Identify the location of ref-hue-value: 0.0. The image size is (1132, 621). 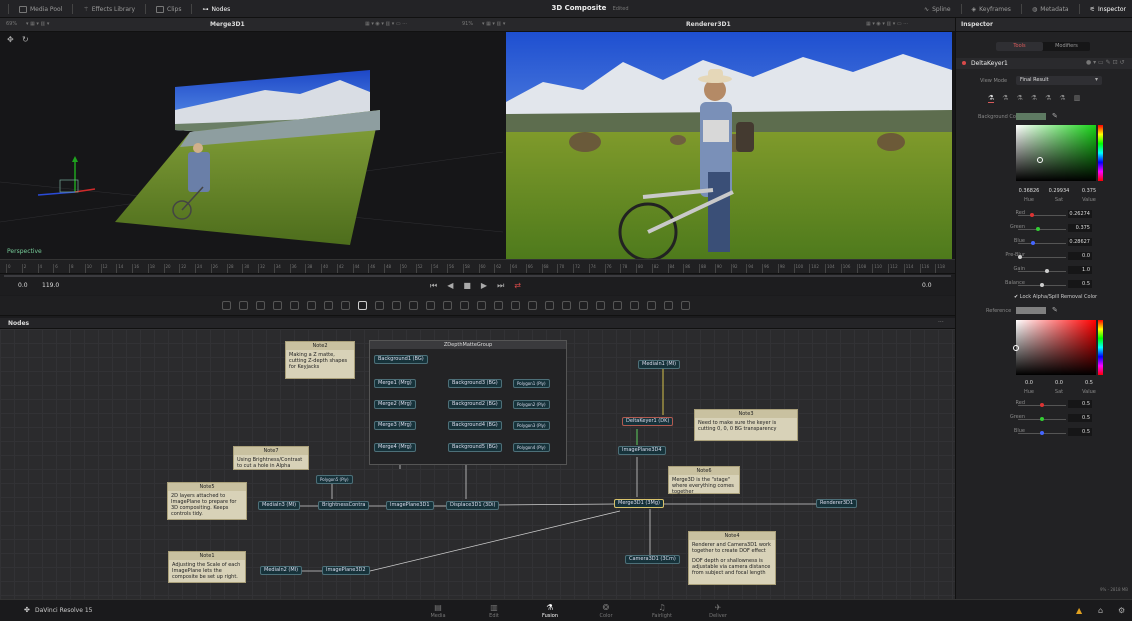
(1029, 383).